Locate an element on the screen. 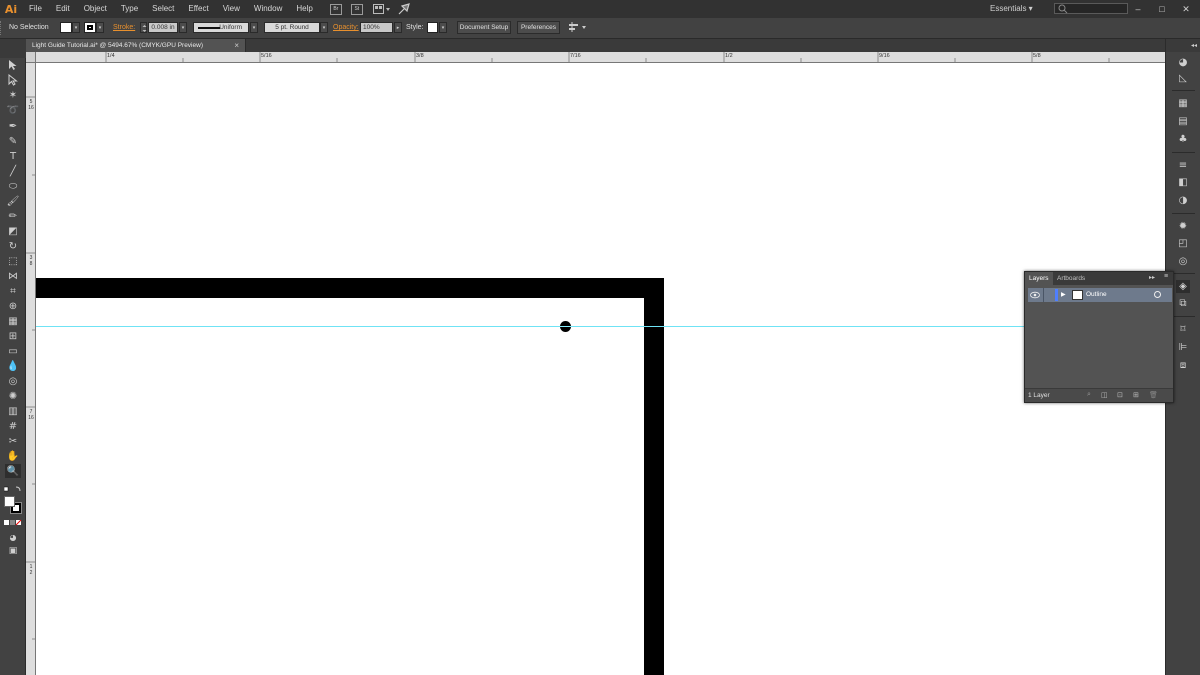 The width and height of the screenshot is (1200, 675). layer-row: ▶ Outline is located at coordinates (1100, 295).